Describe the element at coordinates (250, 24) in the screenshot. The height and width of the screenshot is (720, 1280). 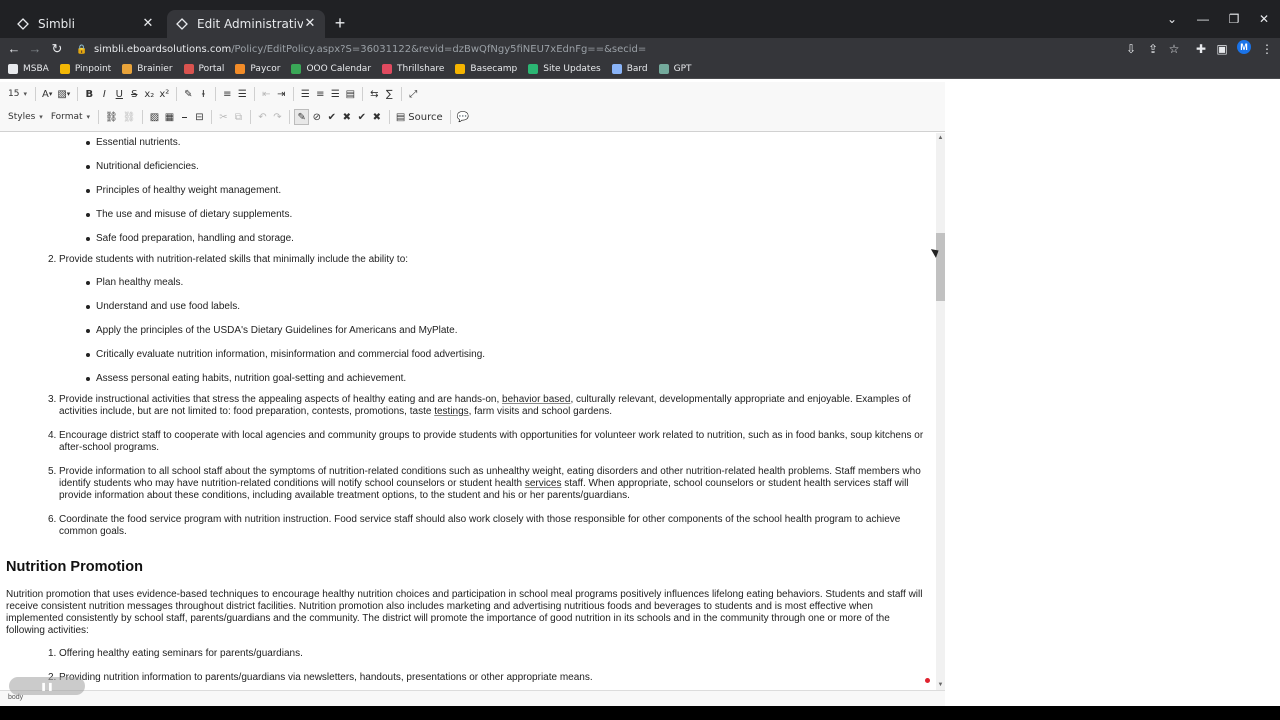
I see `tab-title: Edit Administrative Procedure AÀ` at that location.